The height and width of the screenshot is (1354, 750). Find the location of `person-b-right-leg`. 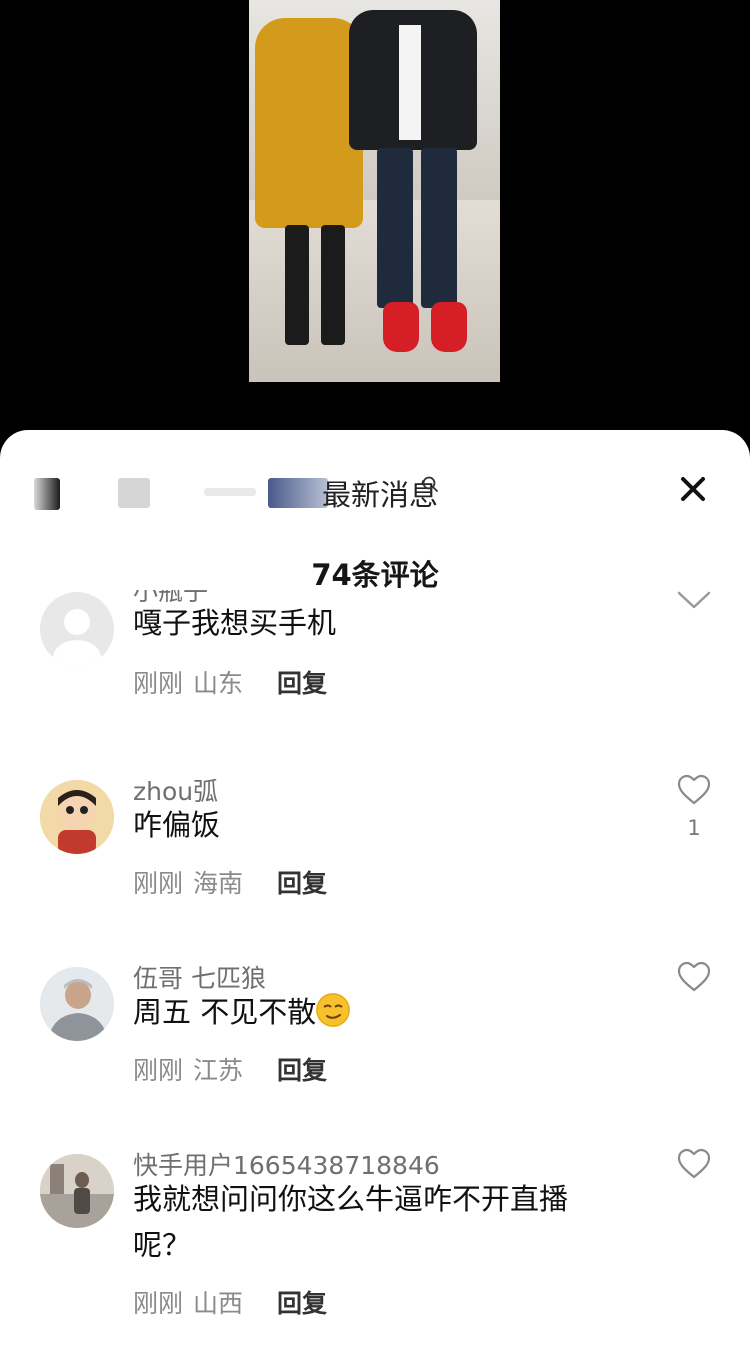

person-b-right-leg is located at coordinates (439, 228).